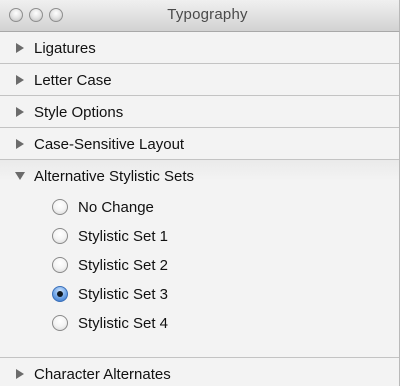 This screenshot has width=409, height=386. What do you see at coordinates (102, 374) in the screenshot?
I see `section-label: Character Alternates` at bounding box center [102, 374].